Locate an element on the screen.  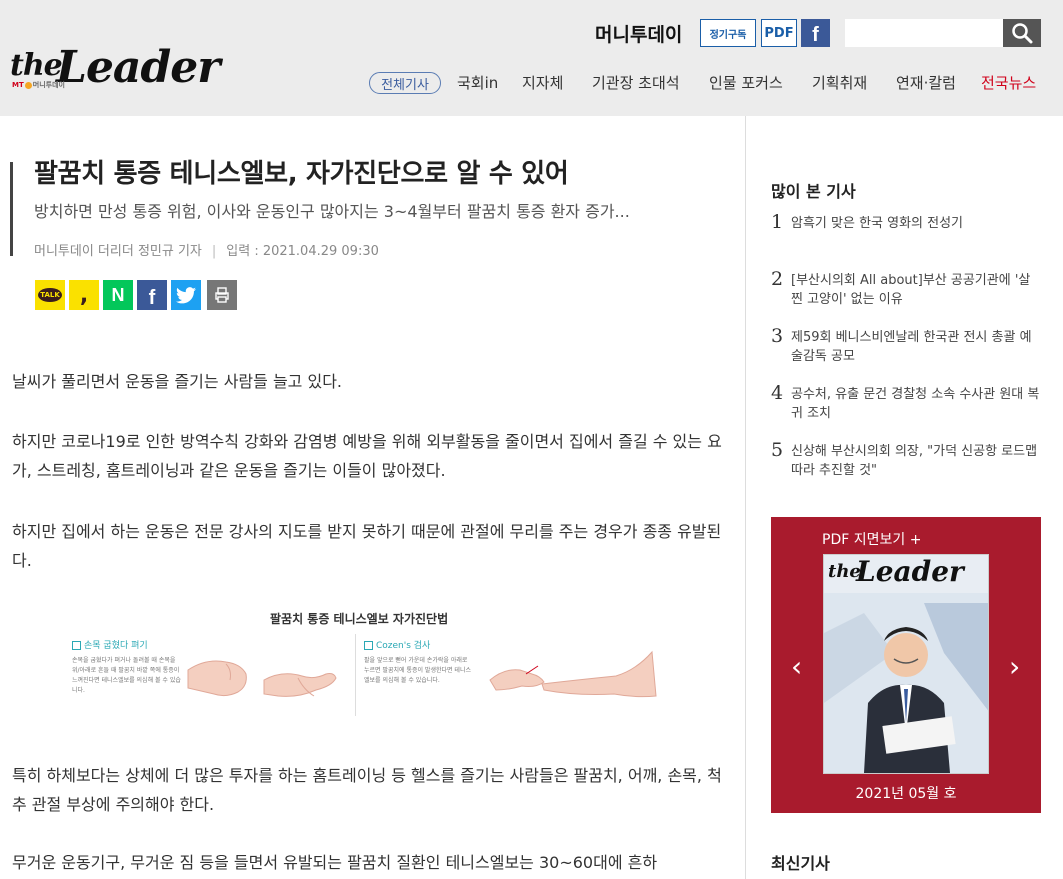
popular-link: 신상해 부산시의회 의장, "가덕 신공항 로드맵 따라 추진할 것" is located at coordinates (916, 461).